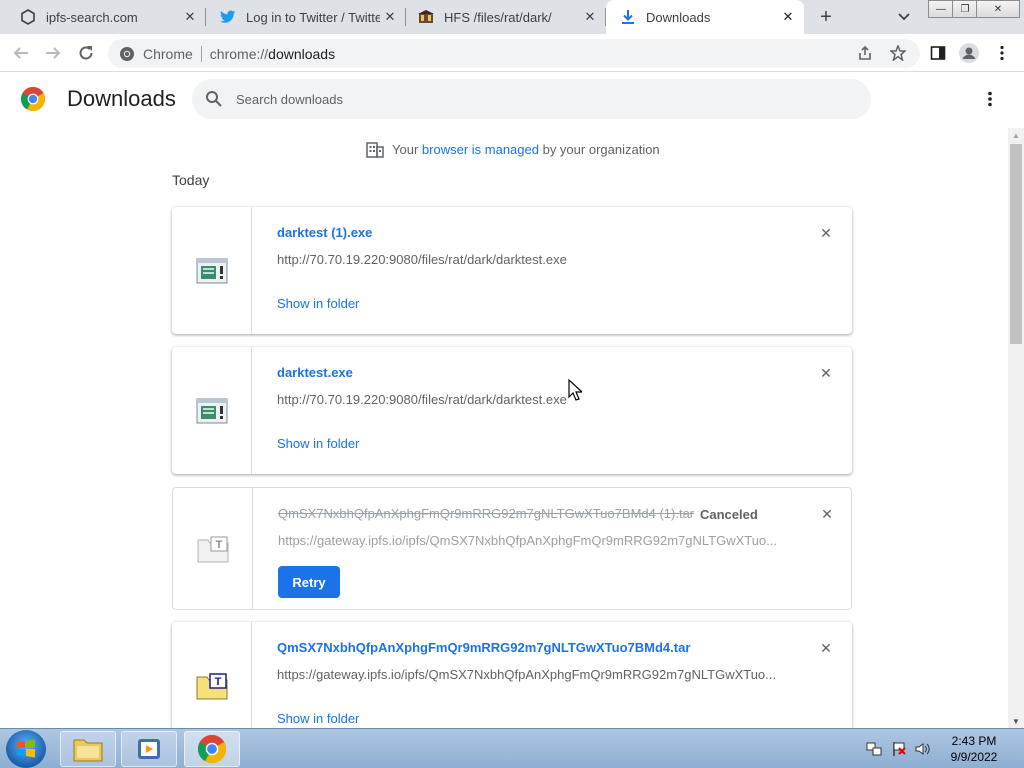 Image resolution: width=1024 pixels, height=768 pixels. I want to click on browser-toolbar: Chrome chrome://downloads, so click(512, 53).